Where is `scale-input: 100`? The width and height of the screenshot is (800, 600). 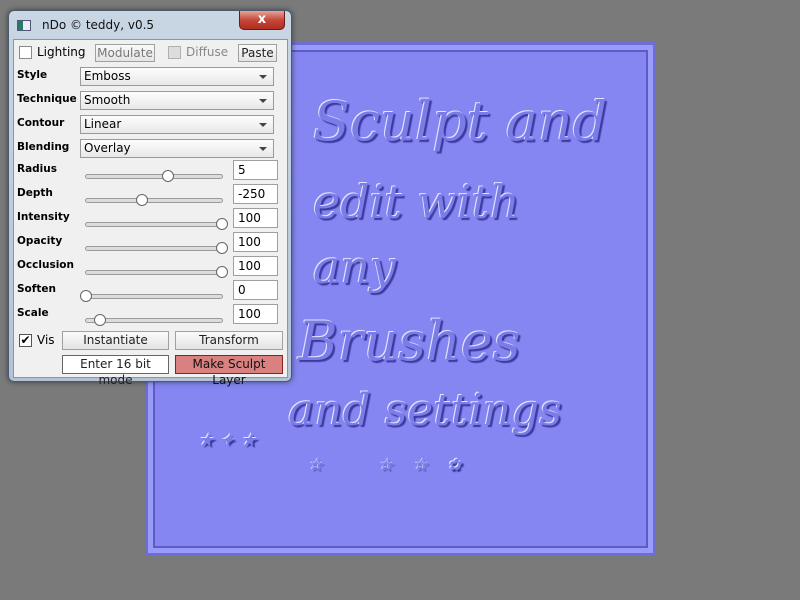 scale-input: 100 is located at coordinates (255, 314).